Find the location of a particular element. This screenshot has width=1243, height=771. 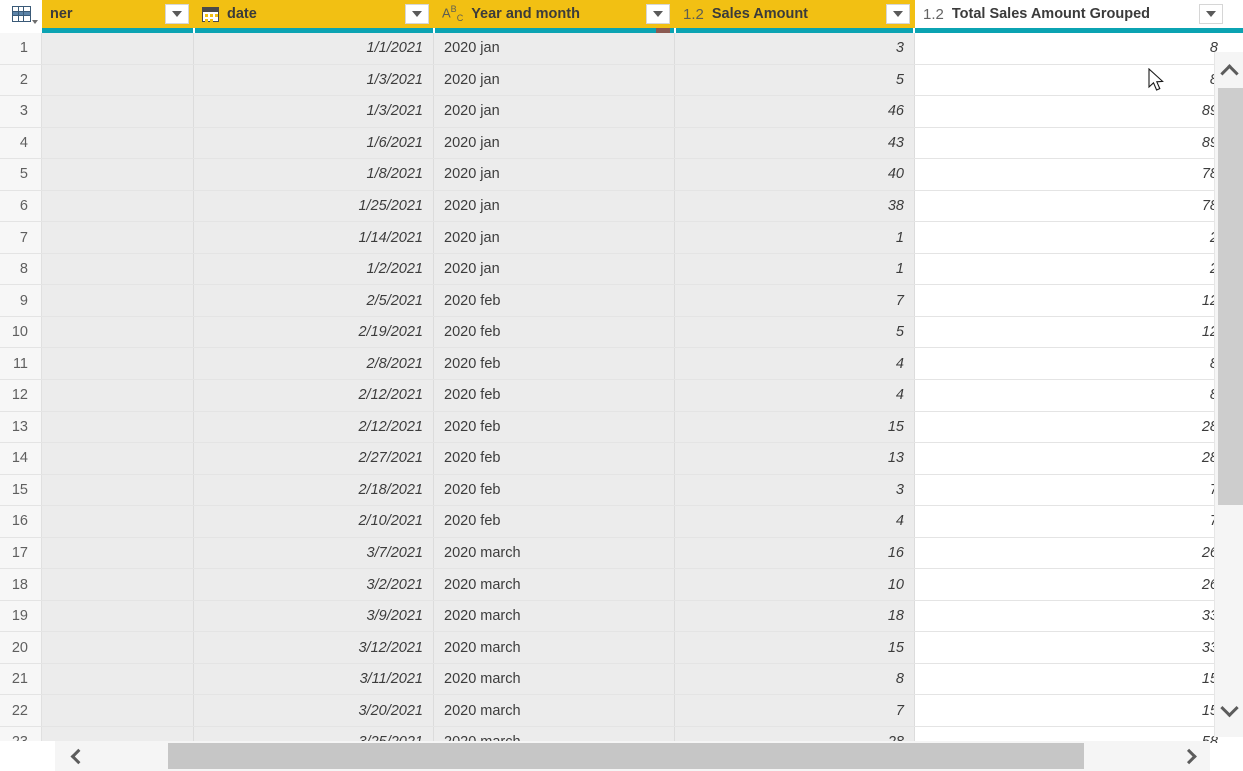

cell-sales-amount: 7 is located at coordinates (795, 711).